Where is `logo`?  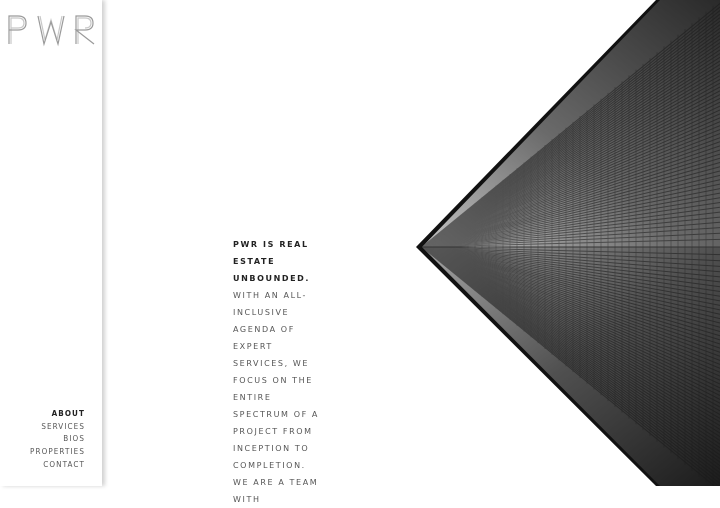 logo is located at coordinates (52, 29).